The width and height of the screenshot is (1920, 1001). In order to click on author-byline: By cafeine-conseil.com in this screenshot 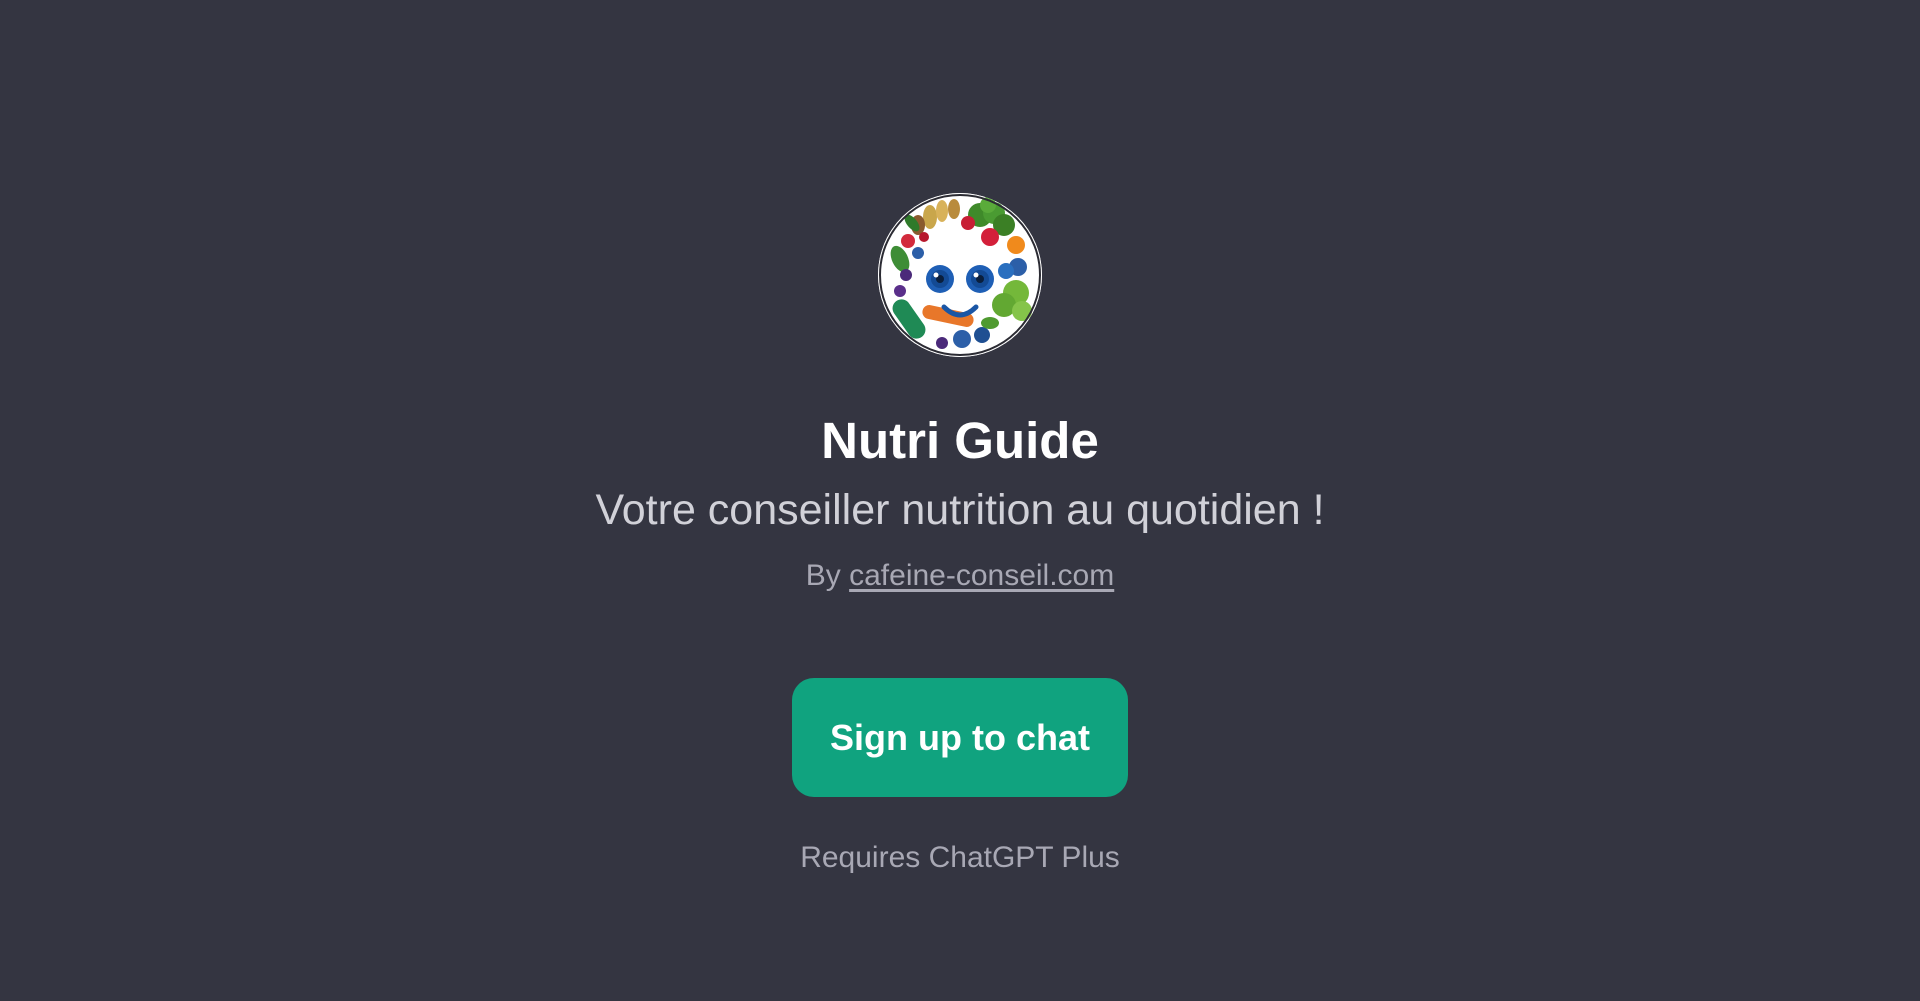, I will do `click(960, 576)`.